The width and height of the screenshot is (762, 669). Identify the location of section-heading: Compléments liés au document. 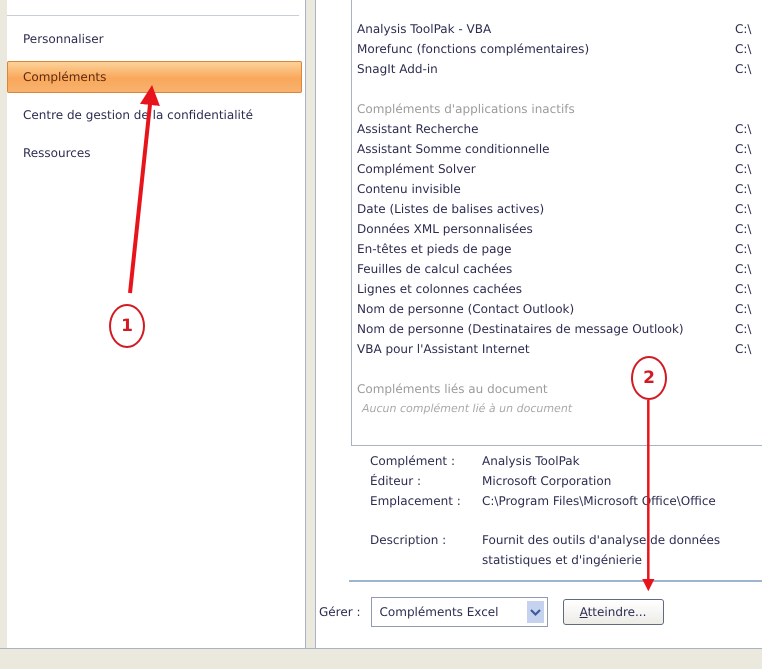
(452, 389).